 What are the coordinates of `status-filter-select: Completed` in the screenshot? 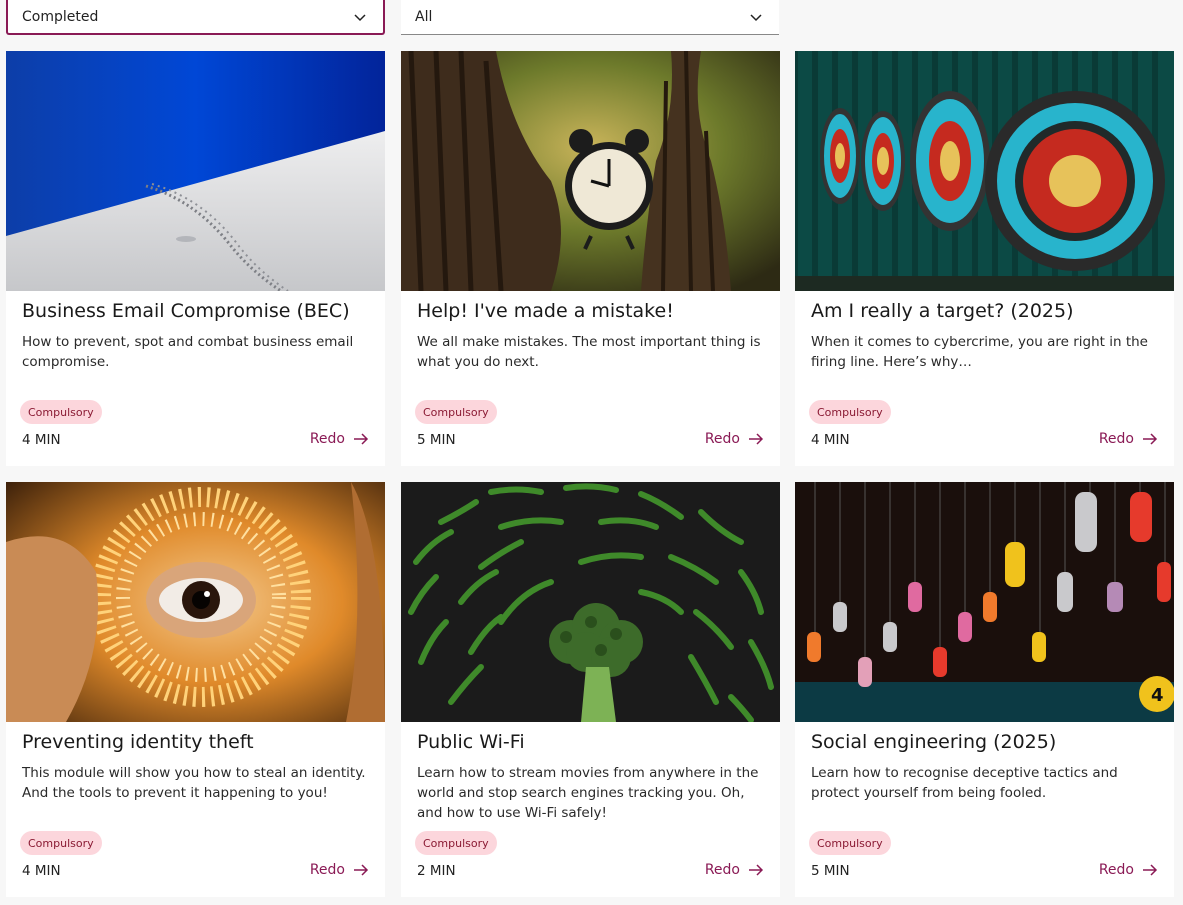 It's located at (195, 17).